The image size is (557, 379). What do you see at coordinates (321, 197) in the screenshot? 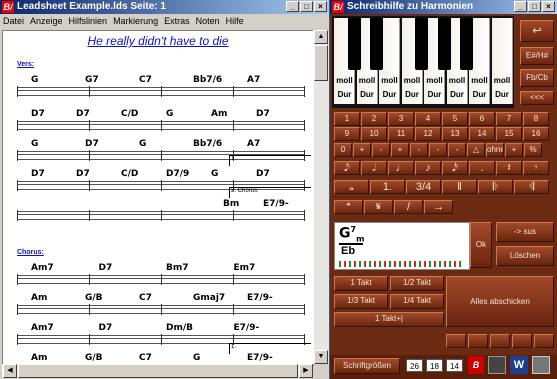
I see `vertical-scrollbar: ▲ ▼` at bounding box center [321, 197].